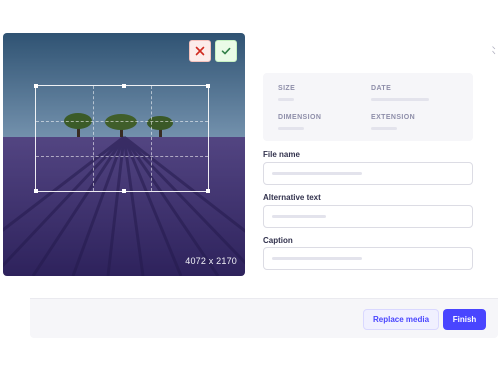  I want to click on info-extension: EXTENSION, so click(393, 122).